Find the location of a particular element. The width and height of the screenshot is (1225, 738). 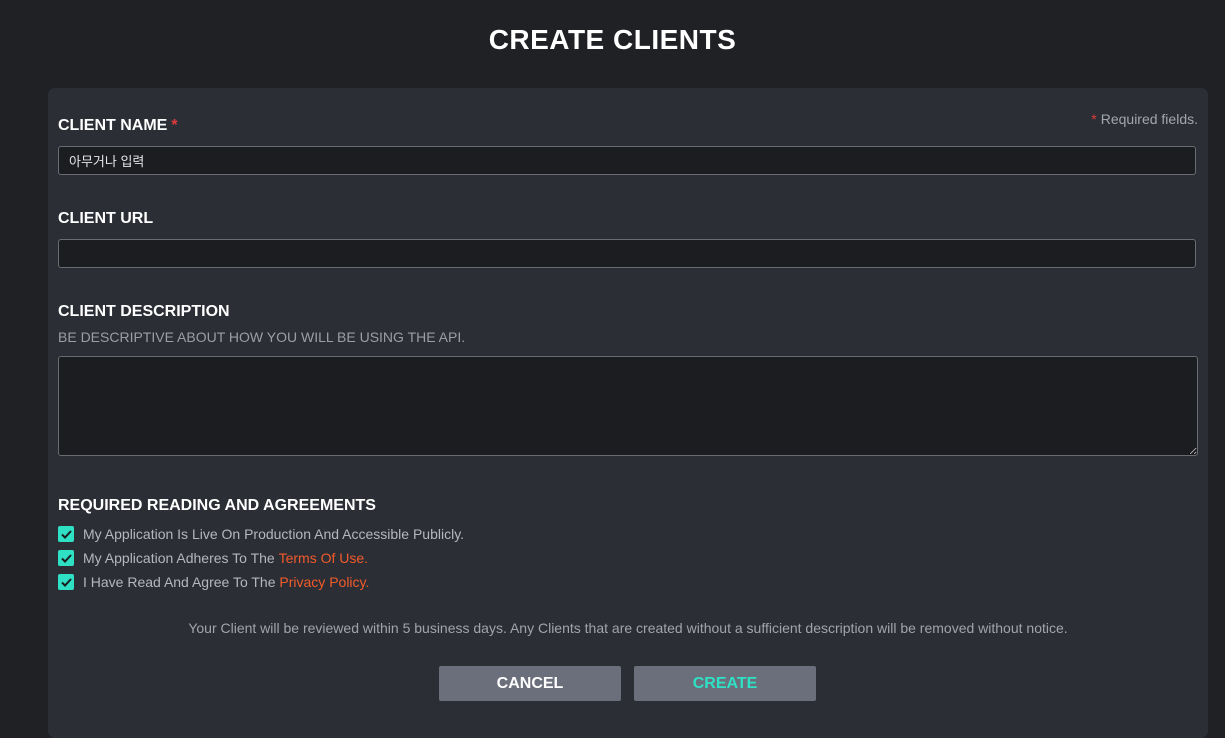

privacy-policy-link: Privacy Policy. is located at coordinates (324, 582).